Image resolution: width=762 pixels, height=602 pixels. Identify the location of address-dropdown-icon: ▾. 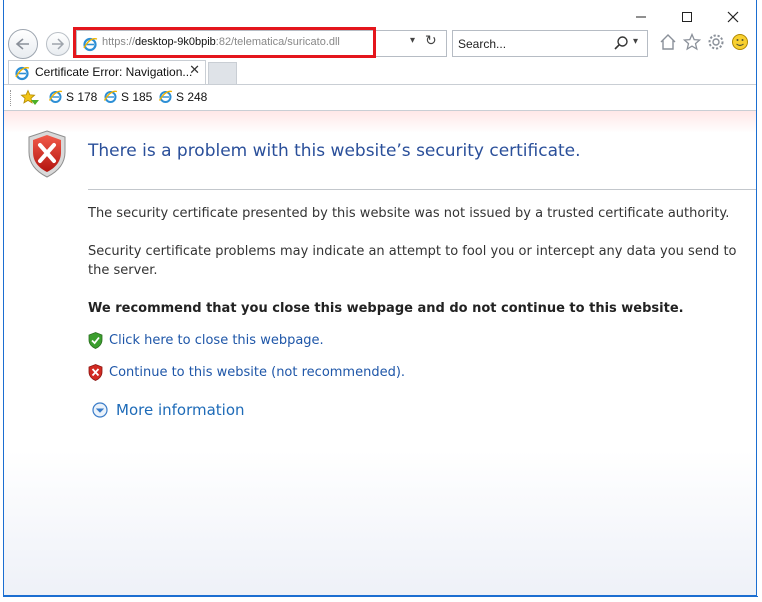
(412, 40).